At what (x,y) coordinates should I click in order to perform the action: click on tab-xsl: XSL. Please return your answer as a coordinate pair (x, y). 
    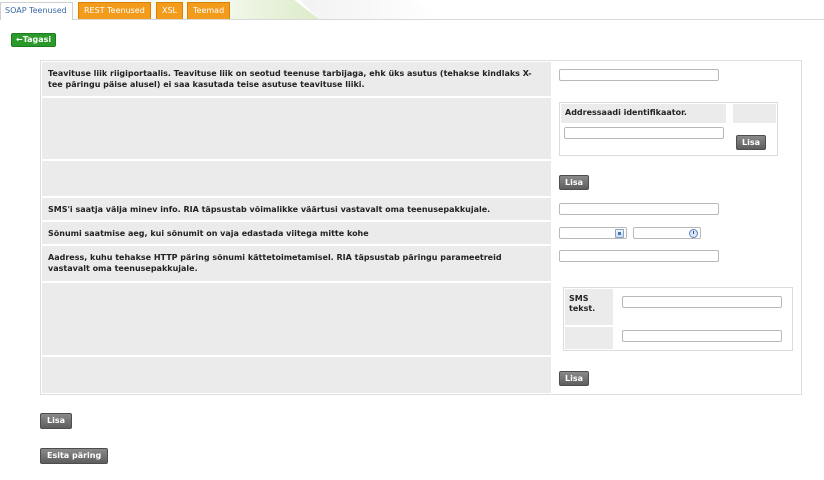
    Looking at the image, I should click on (170, 10).